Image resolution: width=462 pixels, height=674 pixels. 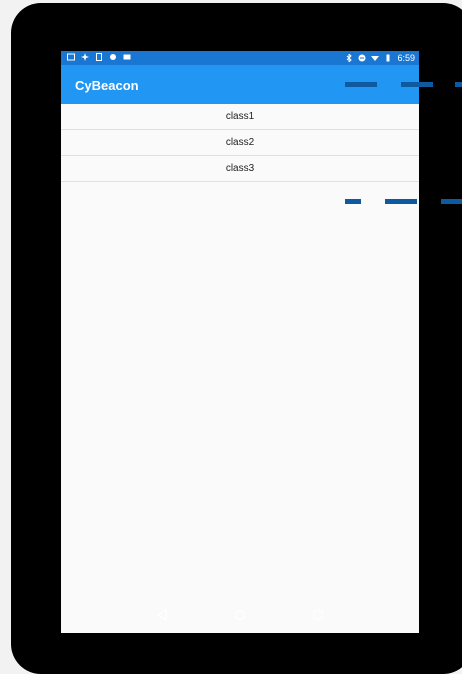 I want to click on list-item: class2, so click(x=240, y=143).